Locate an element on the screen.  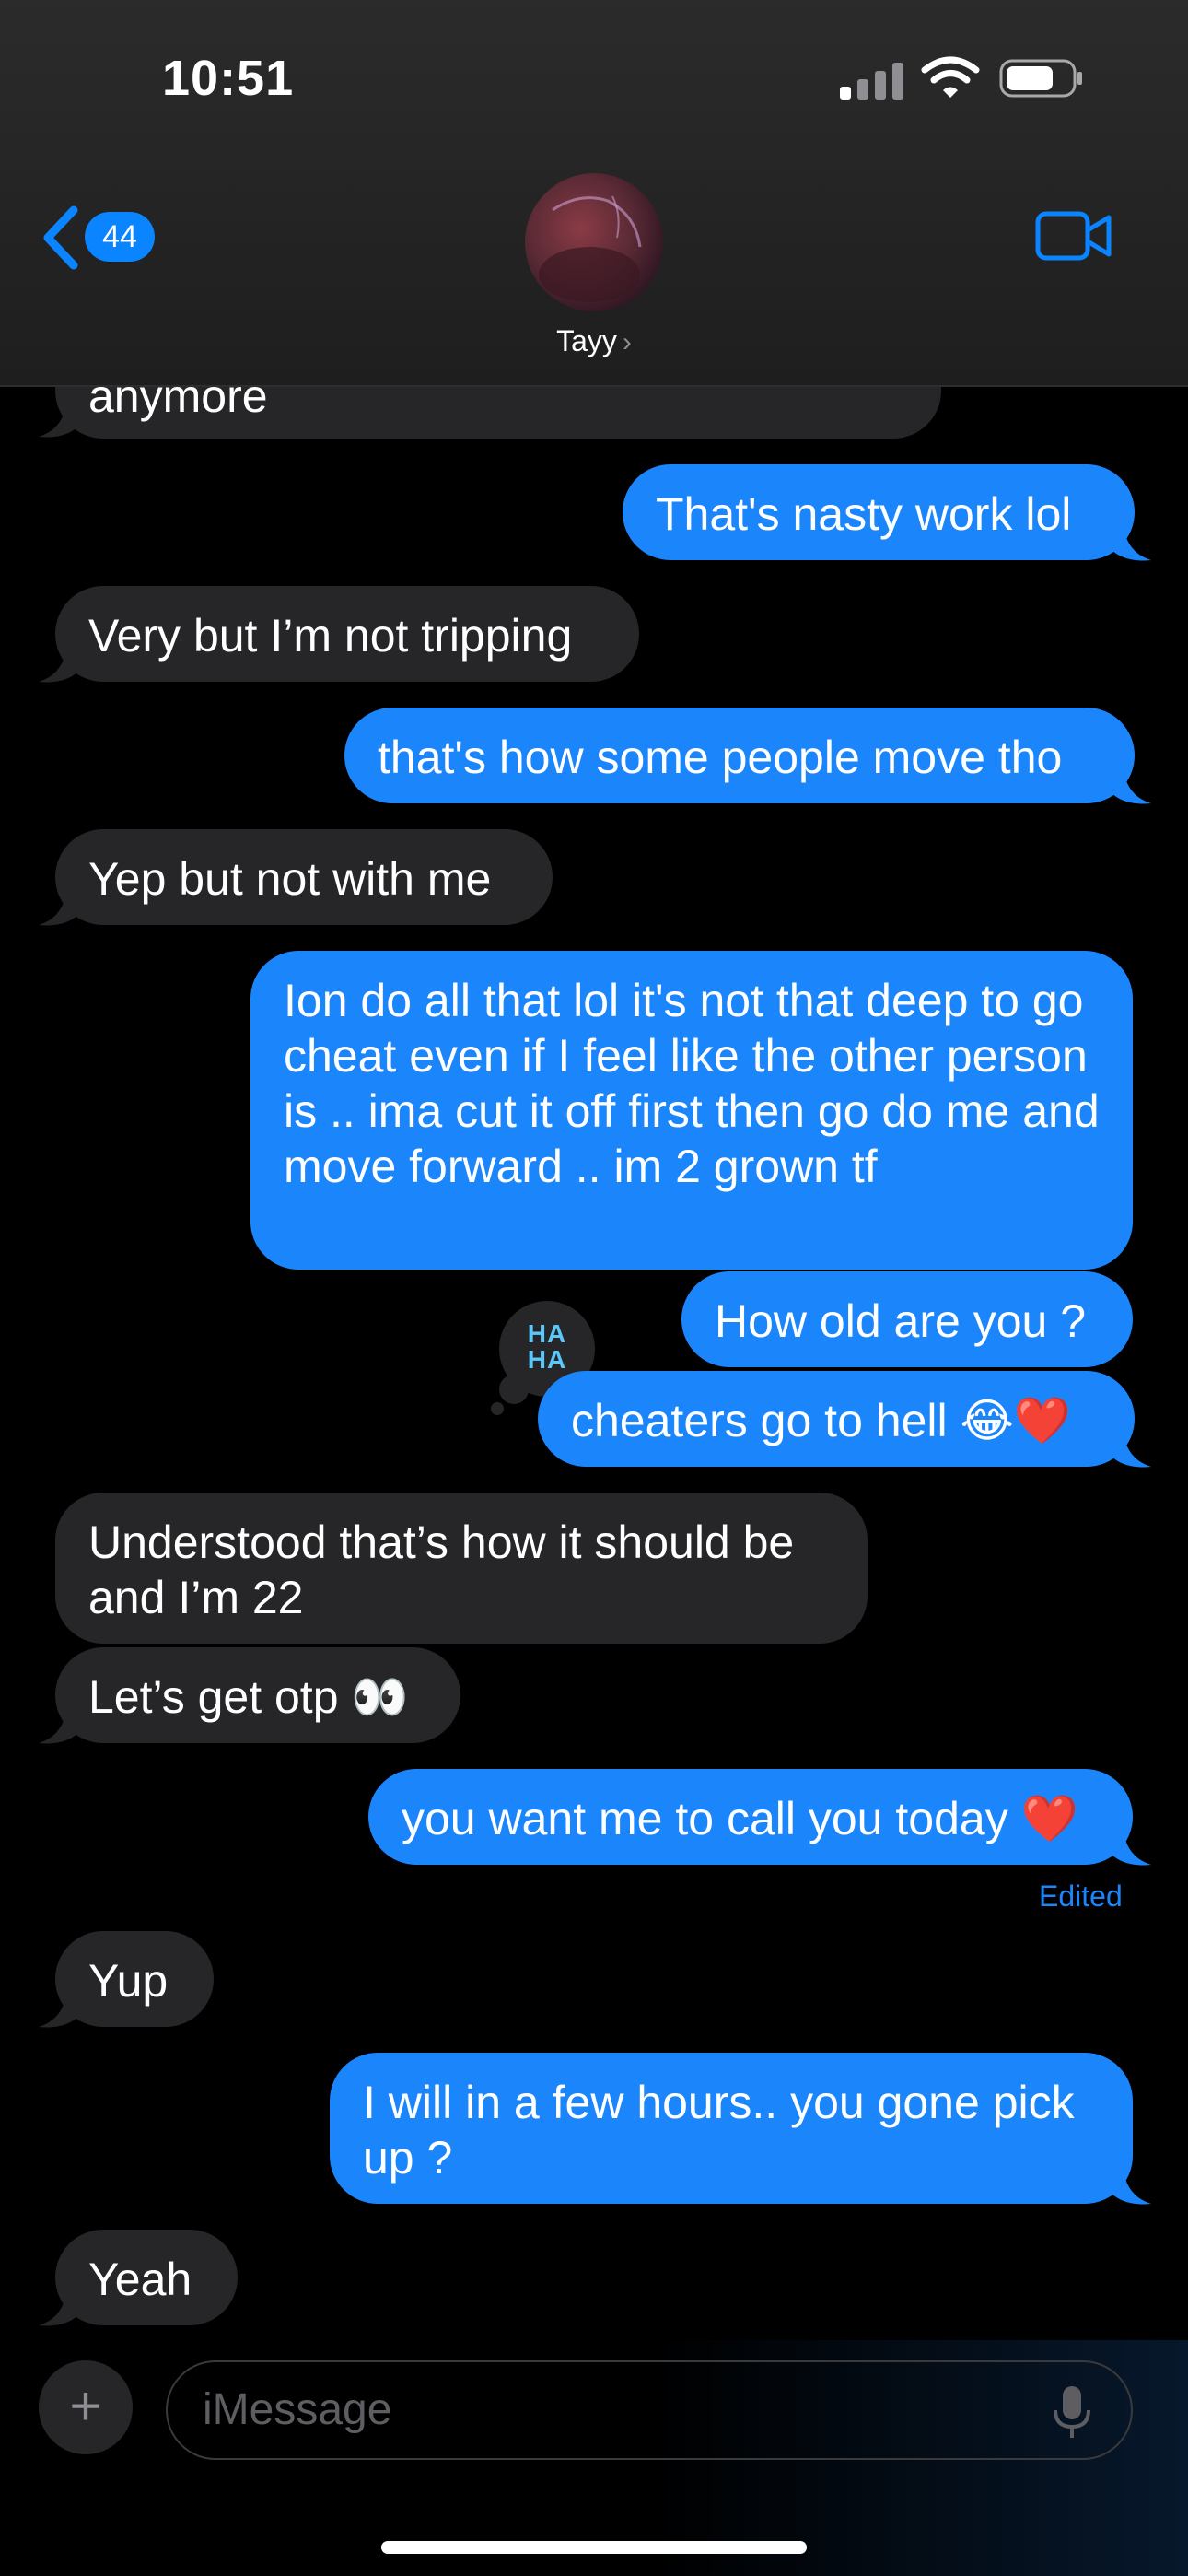
video-camera-icon is located at coordinates (1073, 235).